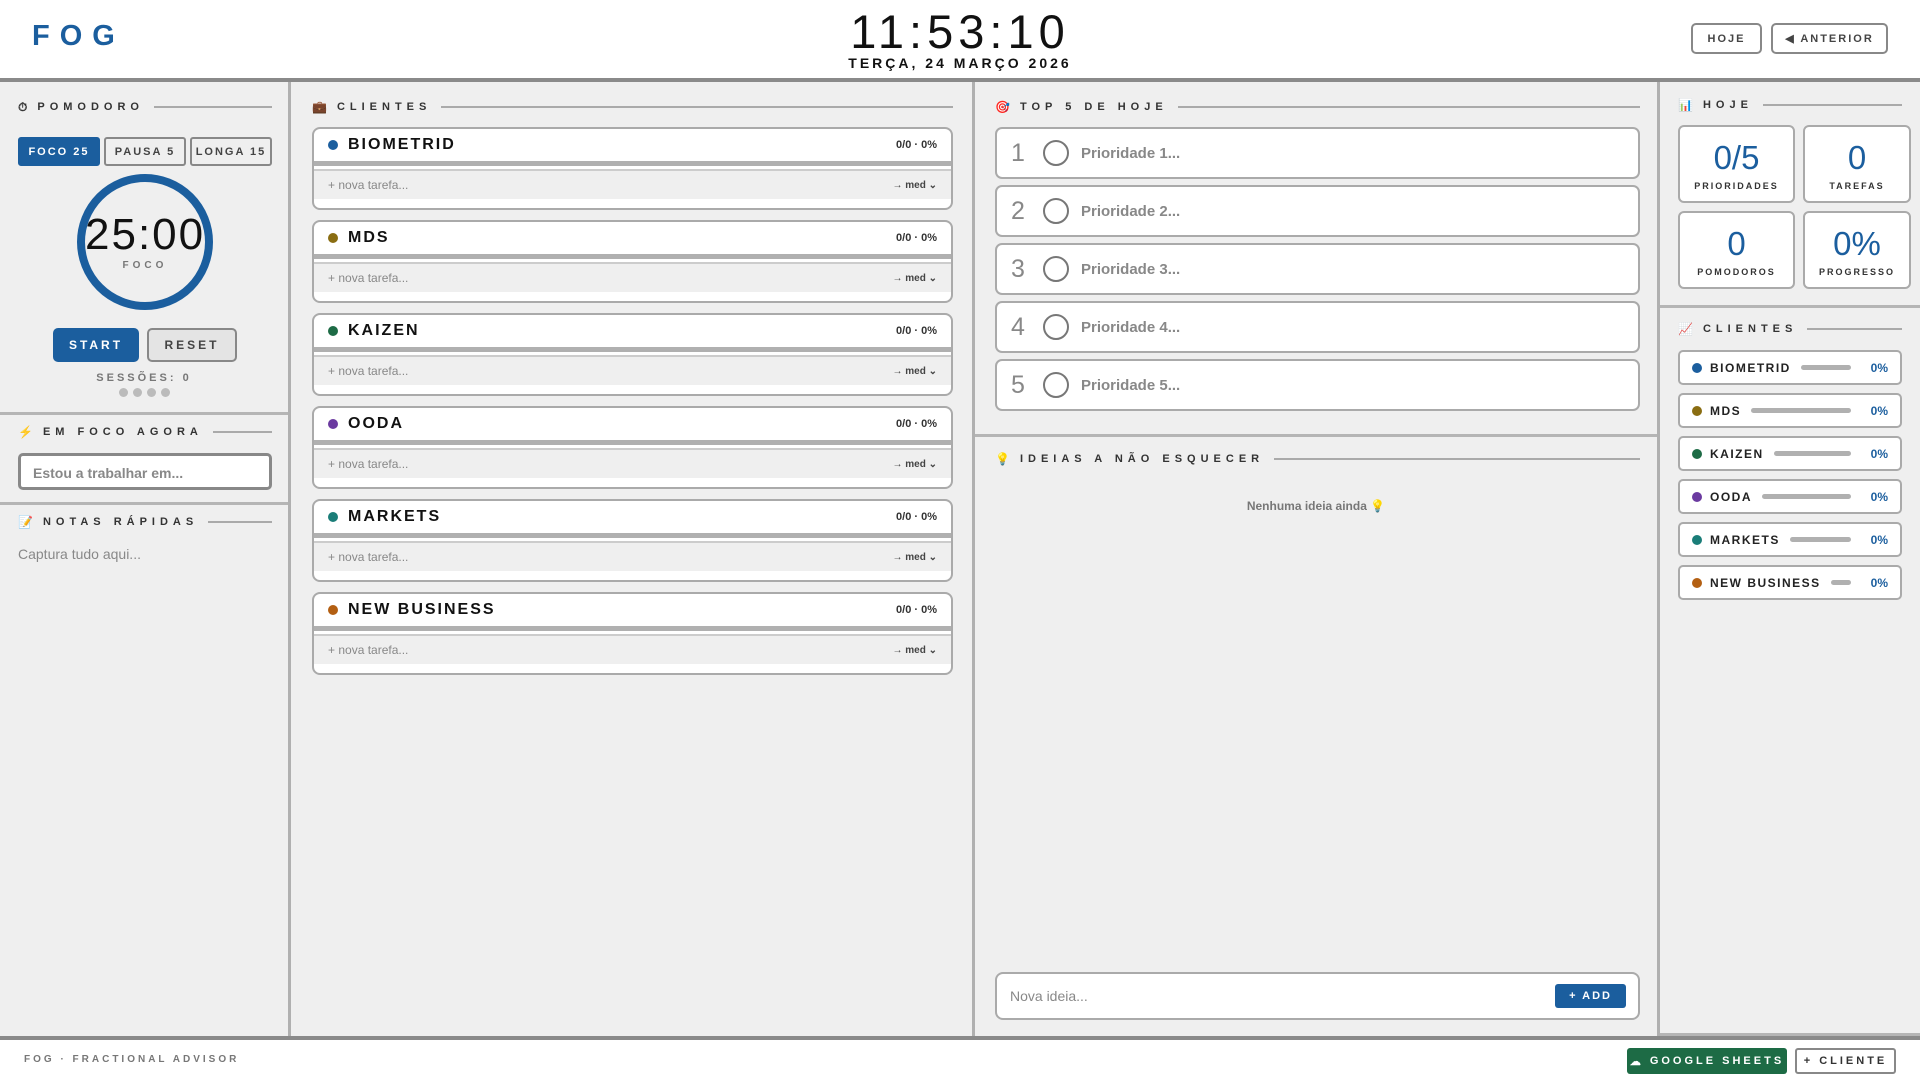 This screenshot has height=1080, width=1920. I want to click on client-card: MARKETS 0/0 · 0% + nova tarefa... → med ⌄, so click(632, 540).